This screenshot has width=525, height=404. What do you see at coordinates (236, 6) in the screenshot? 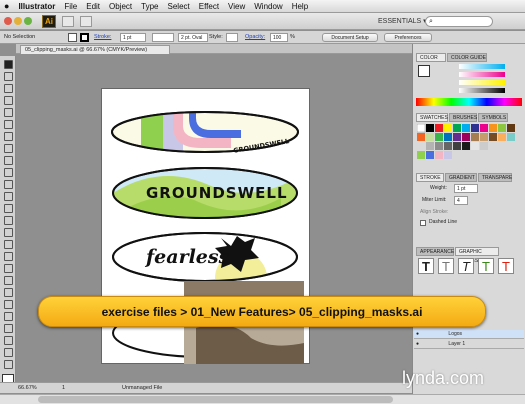
I see `menu-view: View` at bounding box center [236, 6].